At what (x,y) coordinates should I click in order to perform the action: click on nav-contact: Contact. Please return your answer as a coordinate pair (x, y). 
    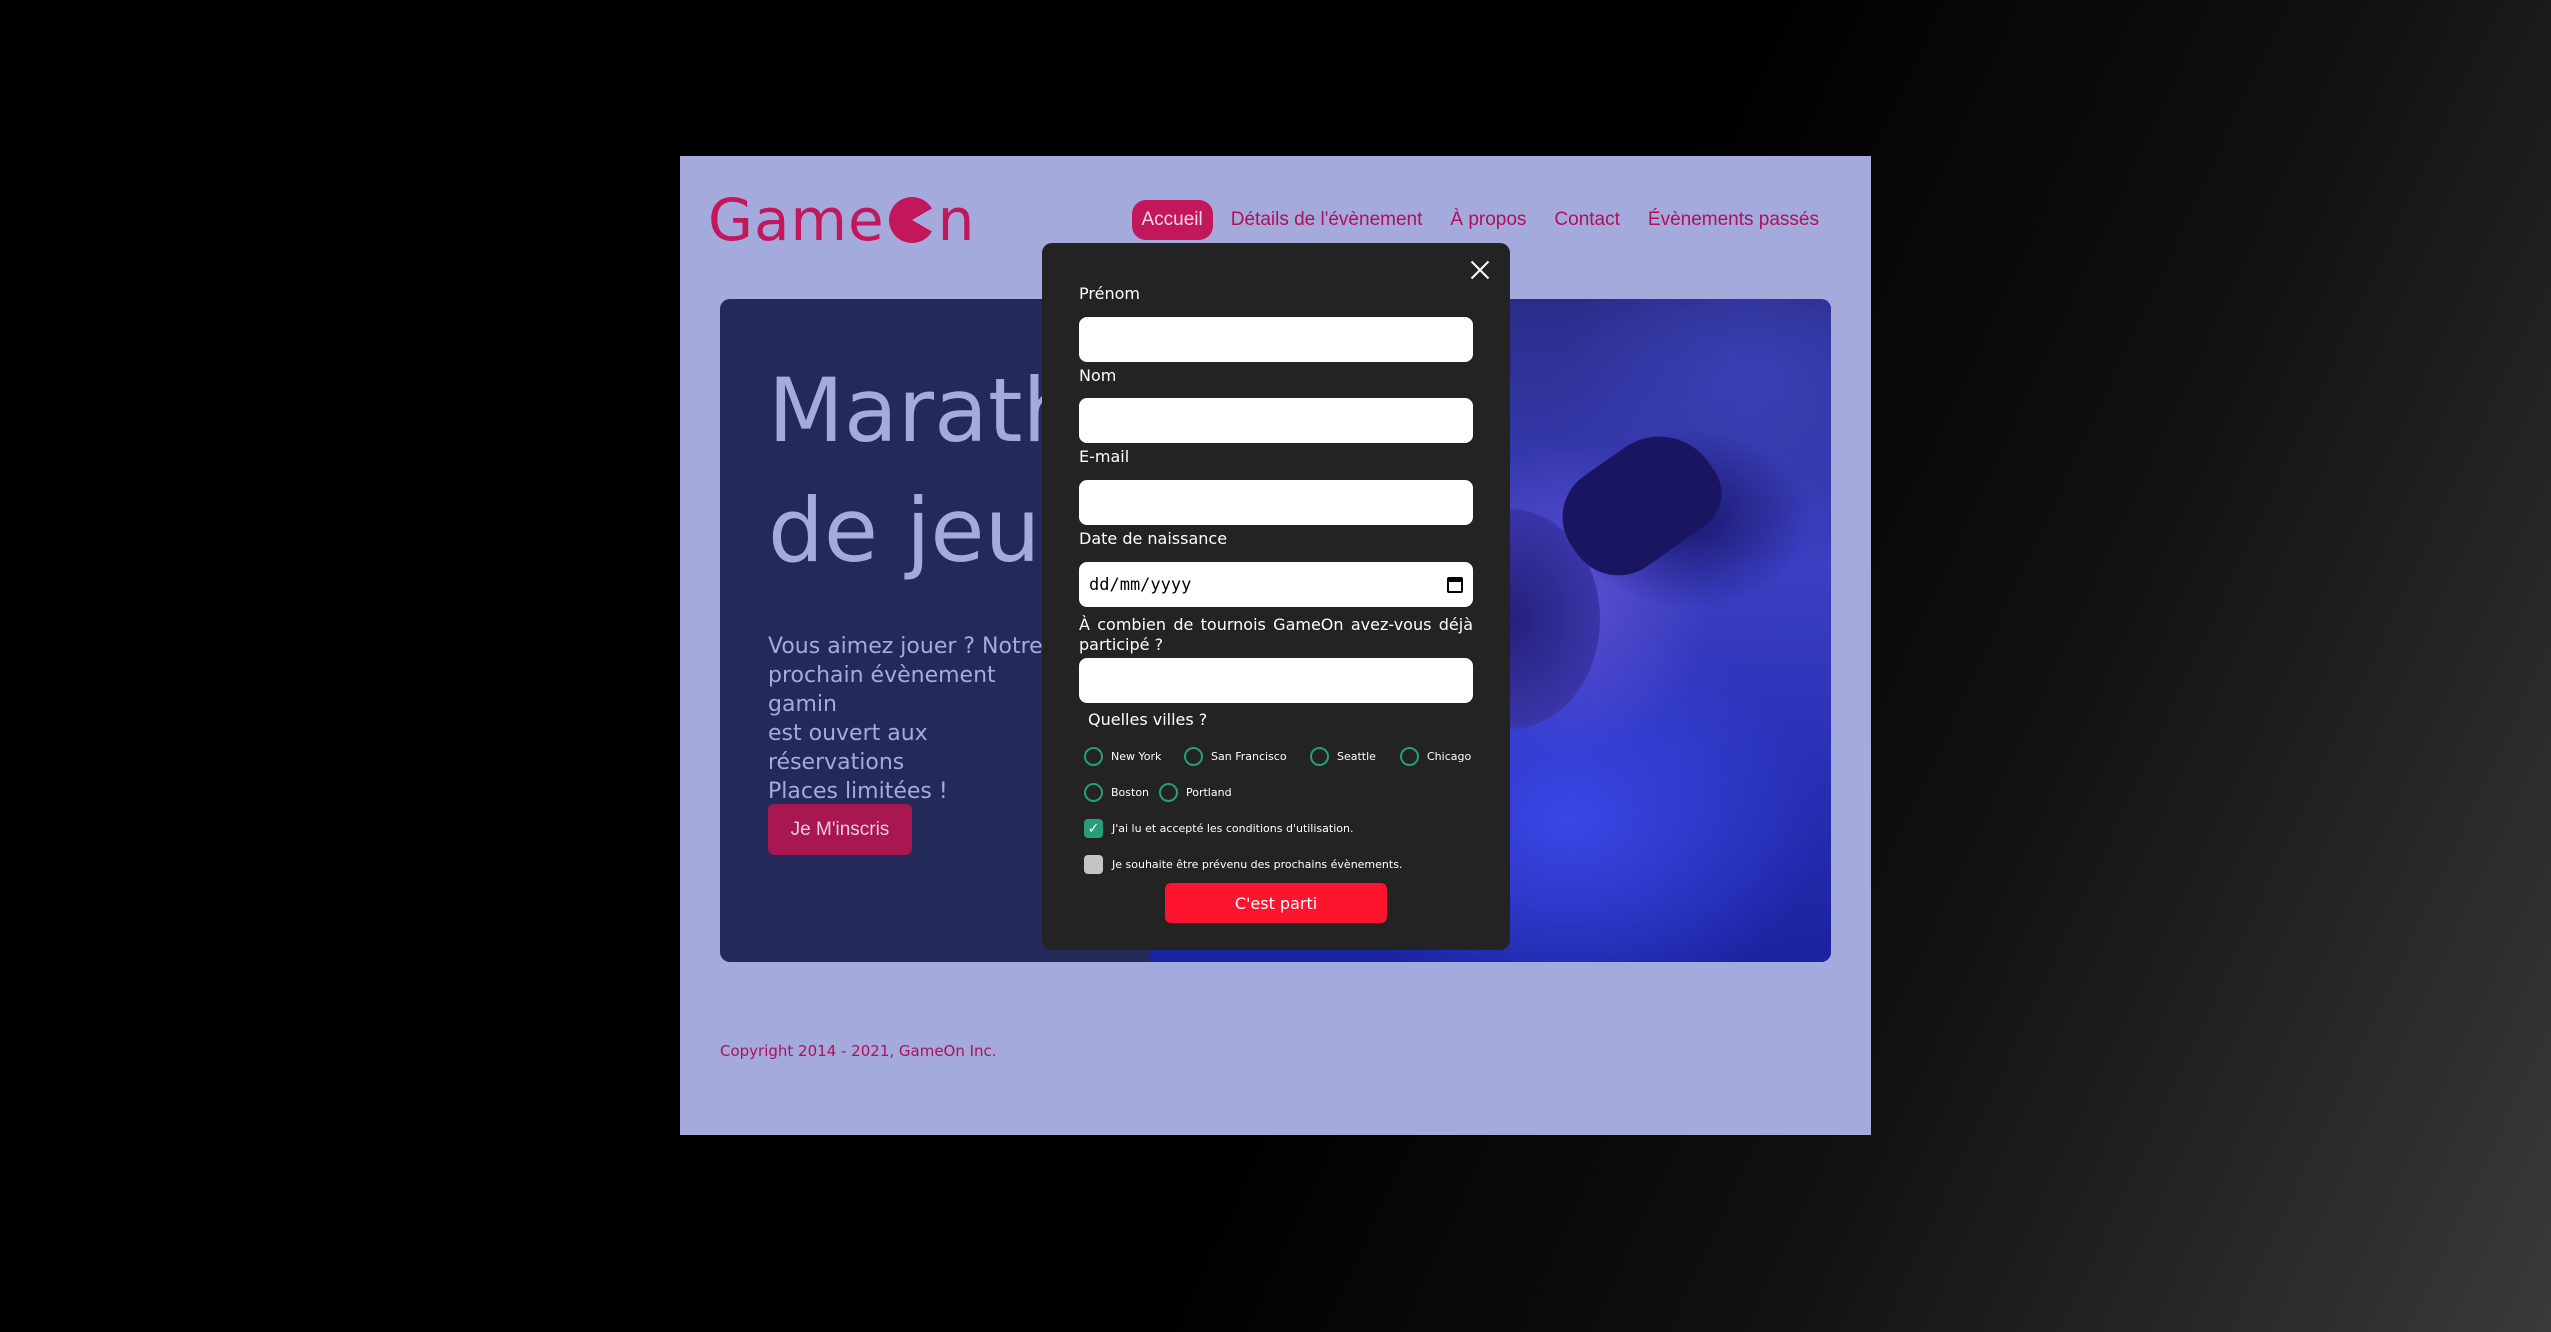
    Looking at the image, I should click on (1586, 220).